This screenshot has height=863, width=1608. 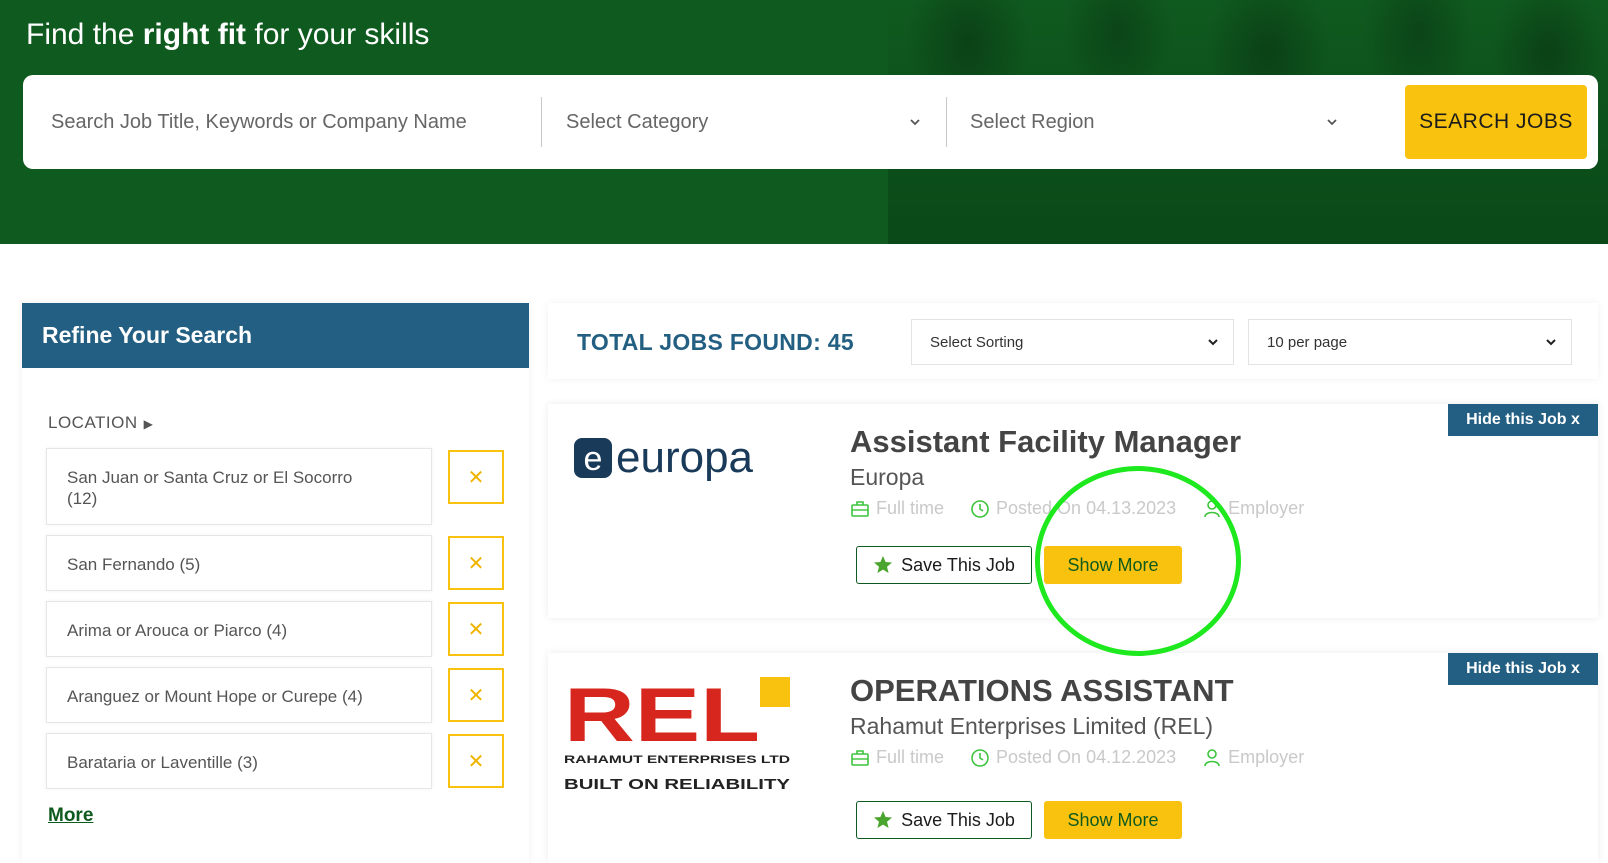 I want to click on region-select: Select Region, so click(x=1154, y=122).